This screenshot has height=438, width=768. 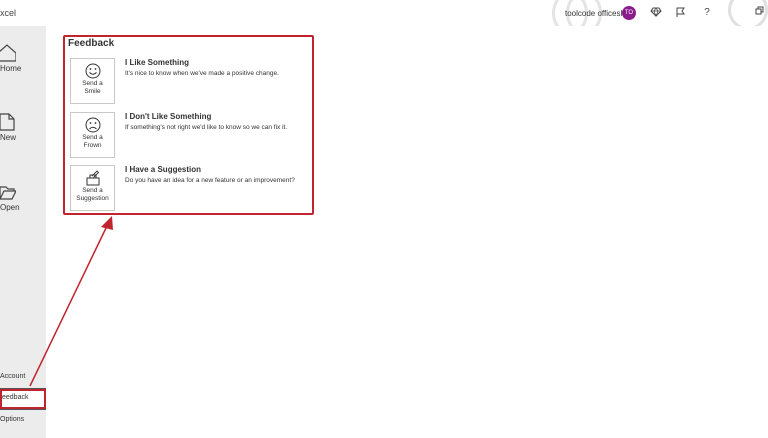 I want to click on annotation-arrow, so click(x=71, y=301).